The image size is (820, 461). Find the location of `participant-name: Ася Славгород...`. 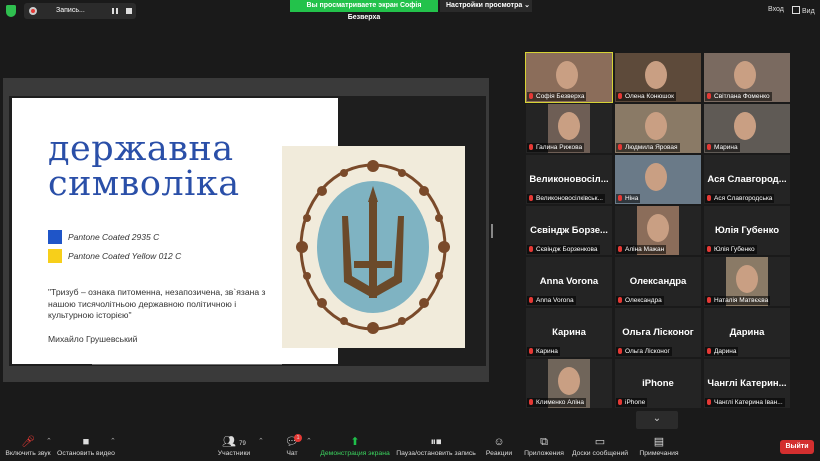

participant-name: Ася Славгород... is located at coordinates (747, 179).